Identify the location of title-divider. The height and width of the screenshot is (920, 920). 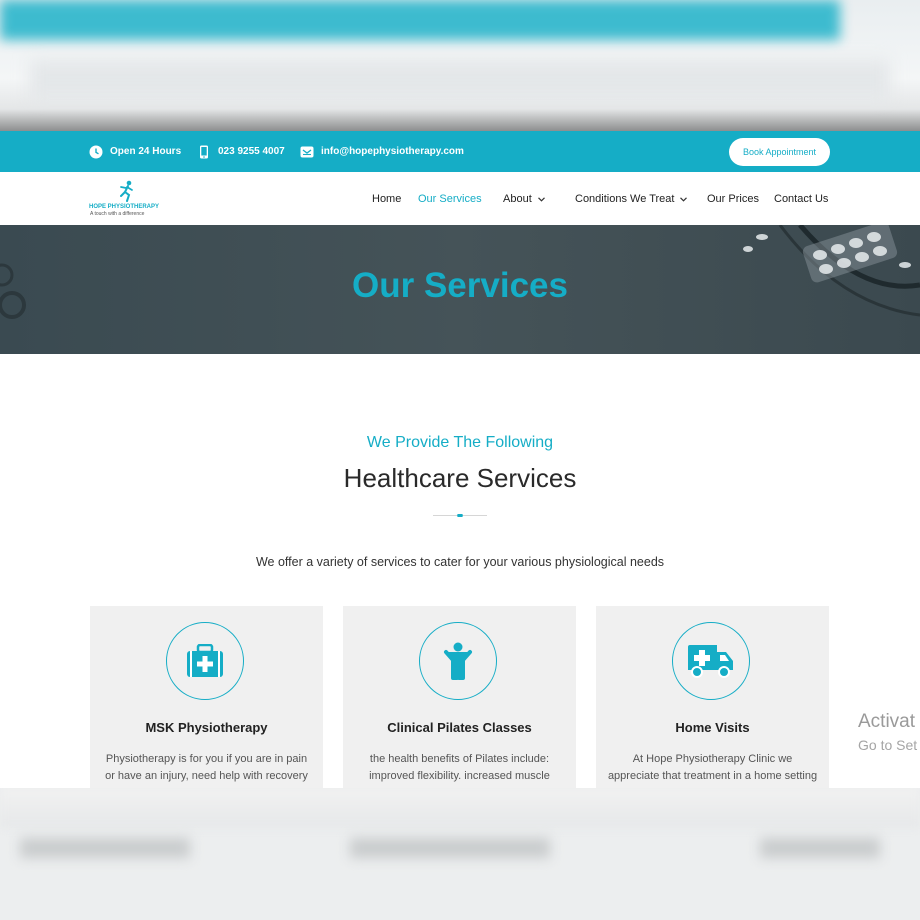
(460, 515).